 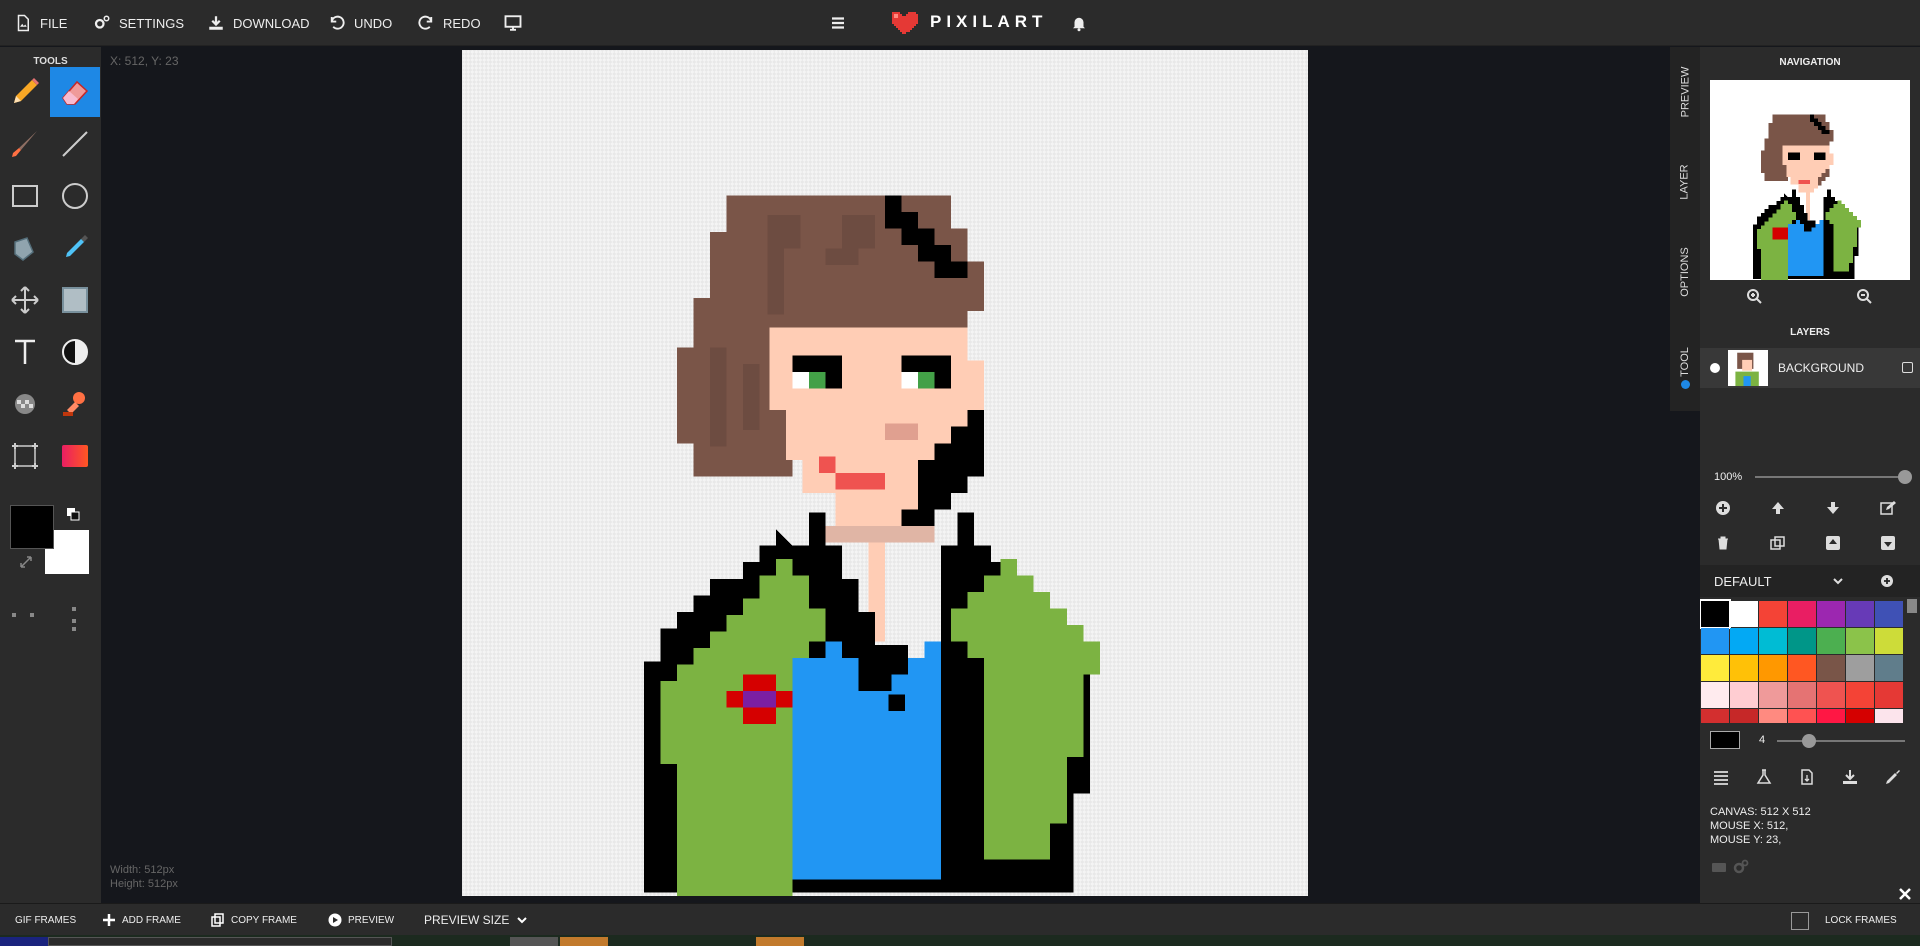 I want to click on merge-up-button, so click(x=1833, y=543).